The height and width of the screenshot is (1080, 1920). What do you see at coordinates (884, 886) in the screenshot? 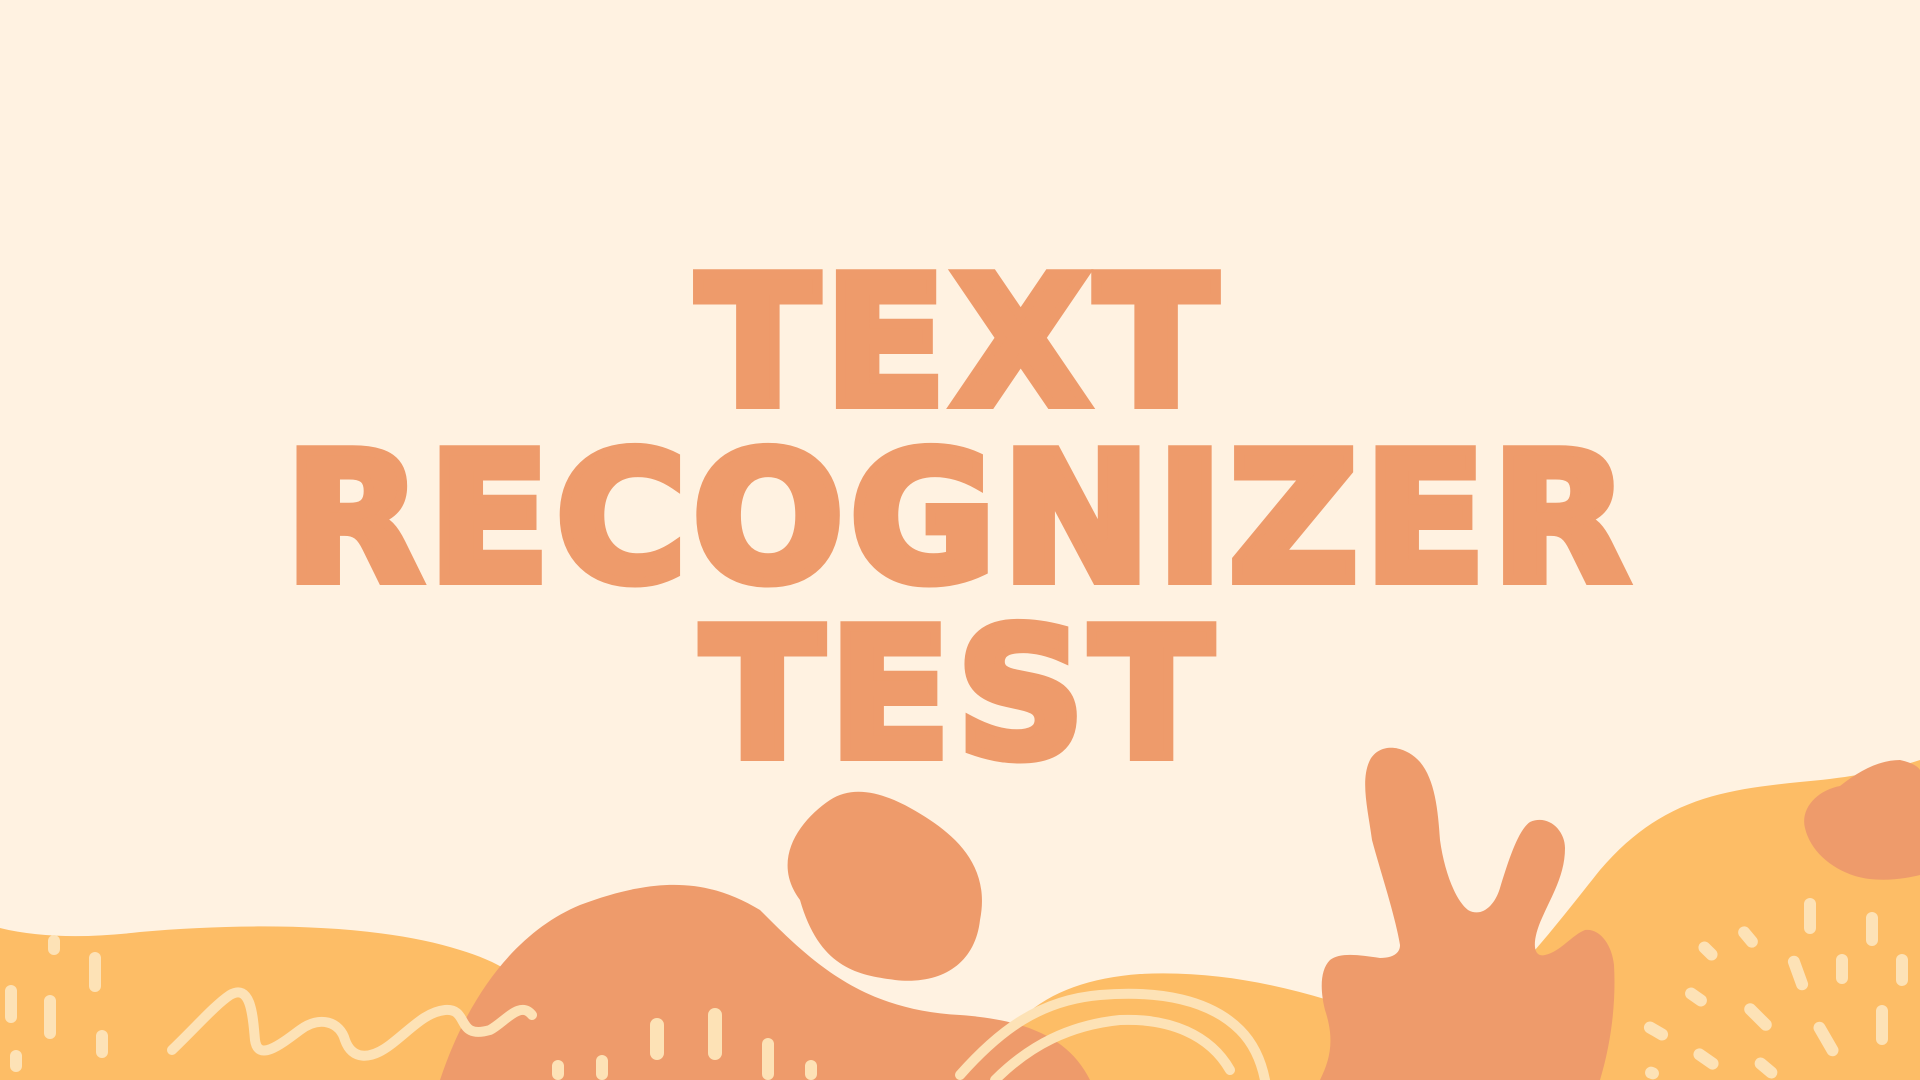
I see `floating-blob` at bounding box center [884, 886].